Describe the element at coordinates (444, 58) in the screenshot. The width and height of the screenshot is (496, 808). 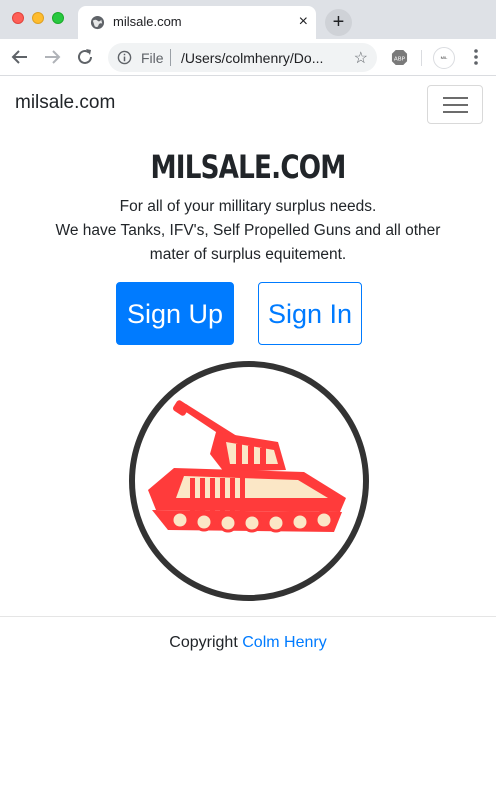
I see `profile-avatar: MIL` at that location.